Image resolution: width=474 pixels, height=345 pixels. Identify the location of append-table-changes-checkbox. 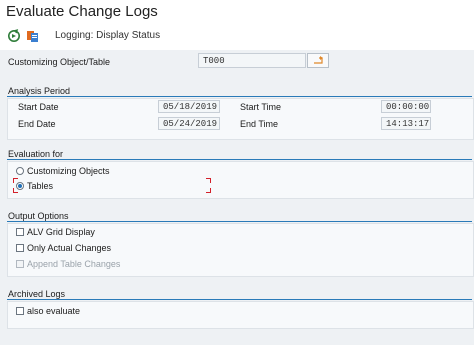
(20, 264).